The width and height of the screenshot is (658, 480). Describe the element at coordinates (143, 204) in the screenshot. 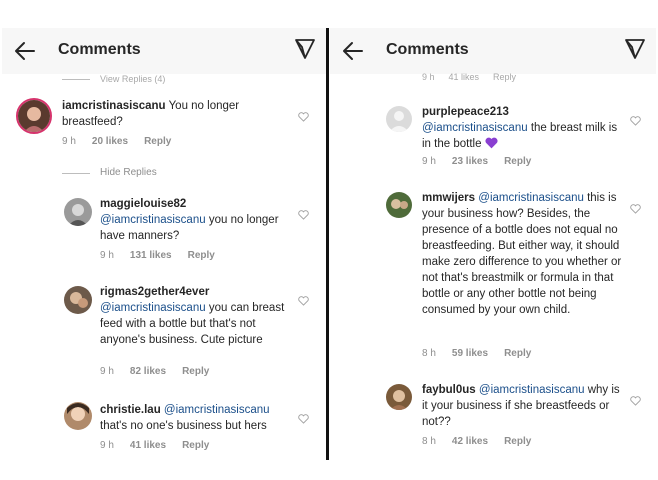

I see `comment-username: maggielouise82` at that location.